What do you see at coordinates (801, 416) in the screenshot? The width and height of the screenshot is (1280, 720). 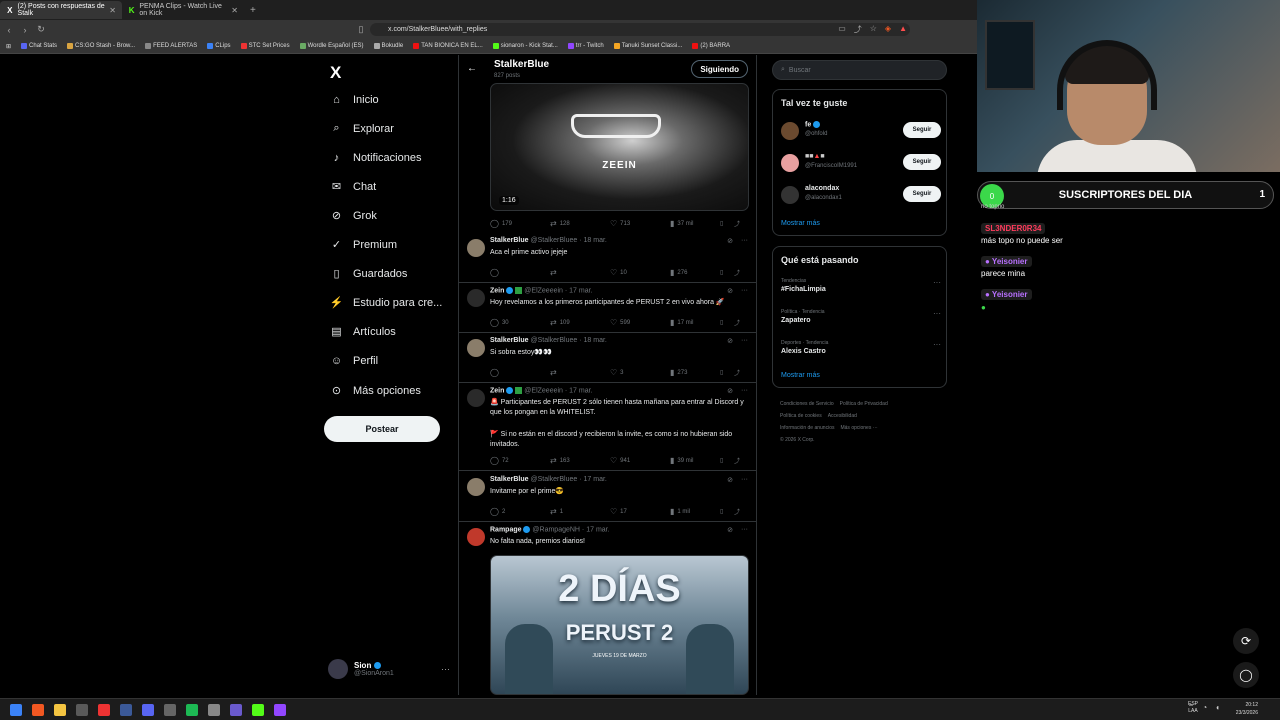 I see `footer-link: Política de cookies` at bounding box center [801, 416].